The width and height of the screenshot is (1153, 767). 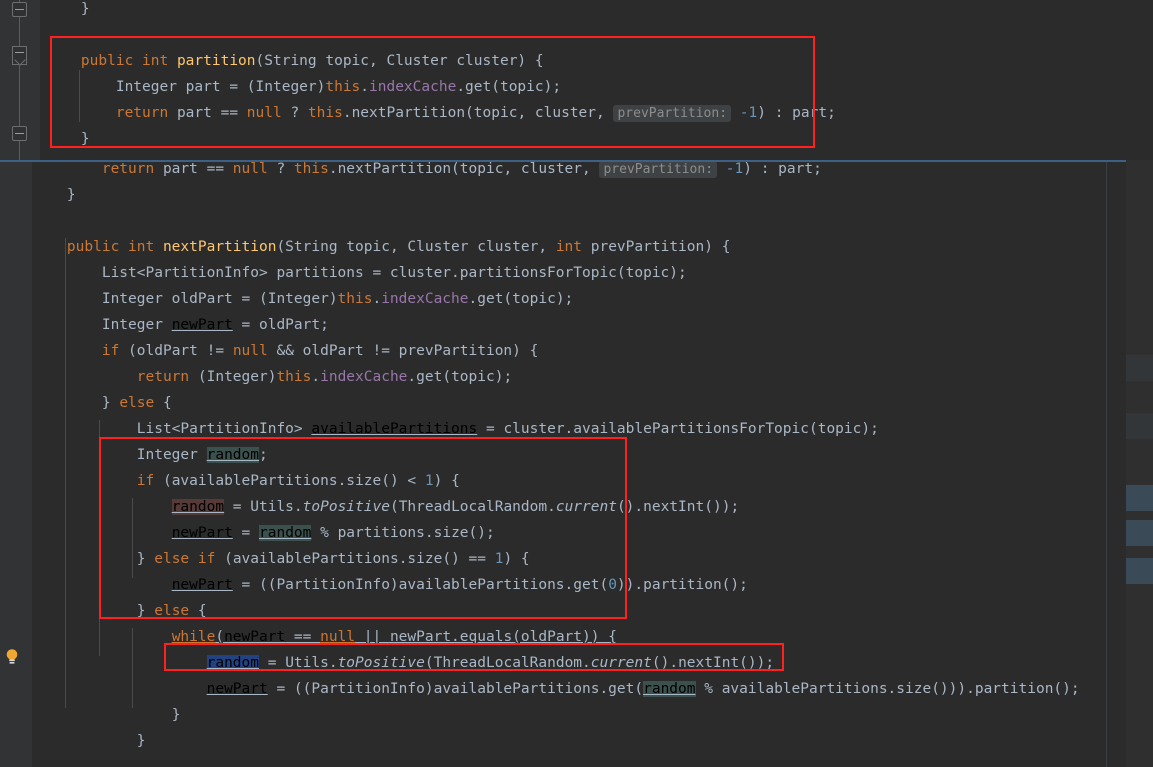 What do you see at coordinates (576, 325) in the screenshot?
I see `code-line: Integer newPart = oldPart;` at bounding box center [576, 325].